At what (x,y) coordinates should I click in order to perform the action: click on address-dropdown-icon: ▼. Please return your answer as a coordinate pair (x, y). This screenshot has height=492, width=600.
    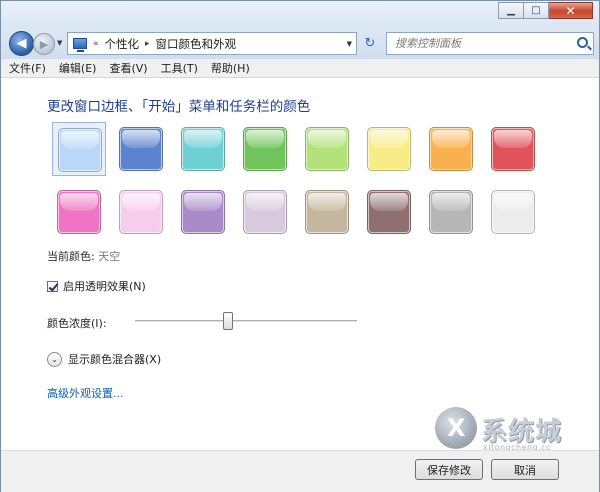
    Looking at the image, I should click on (349, 44).